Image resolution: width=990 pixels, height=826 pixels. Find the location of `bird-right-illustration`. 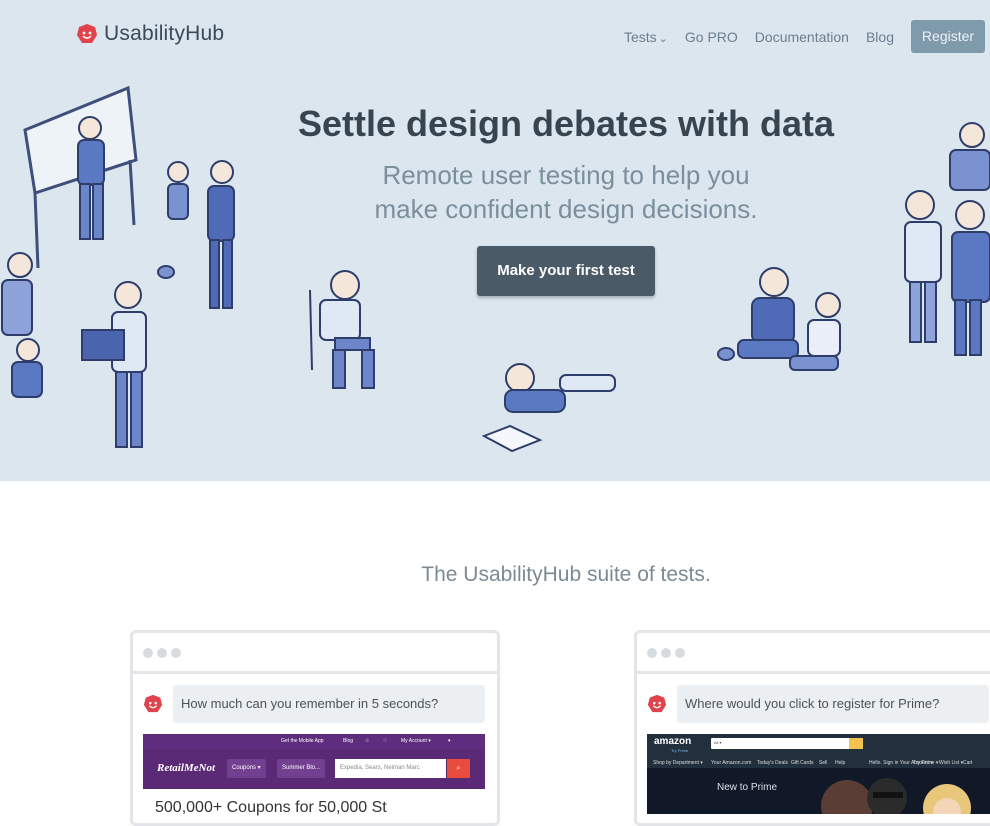

bird-right-illustration is located at coordinates (726, 354).